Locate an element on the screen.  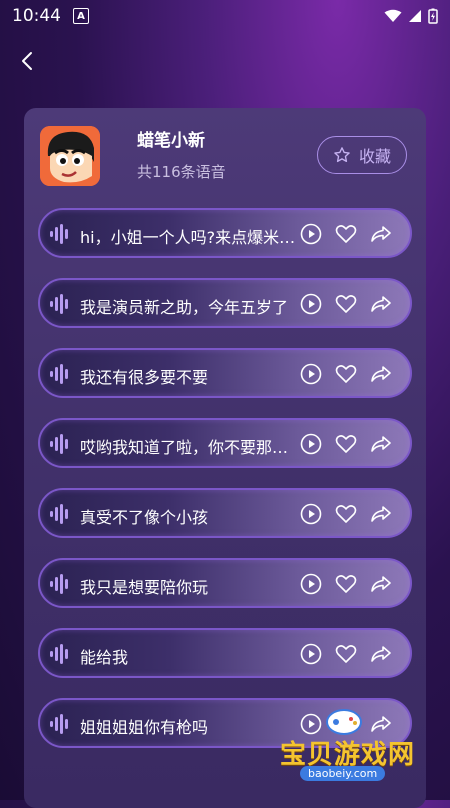
status-bar: 10:44 A is located at coordinates (225, 16).